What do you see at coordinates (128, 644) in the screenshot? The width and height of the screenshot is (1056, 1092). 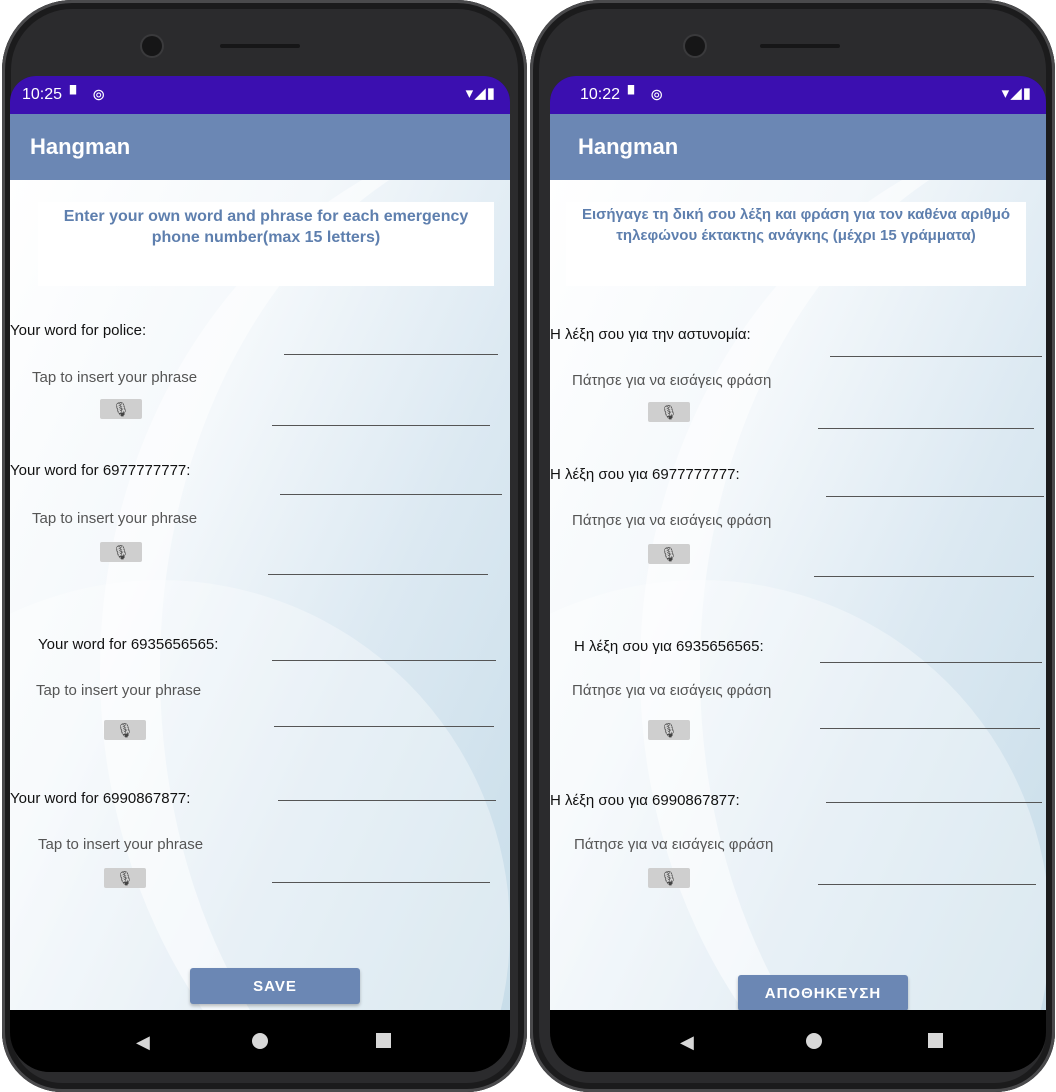 I see `word-label-number-2: Your word for 6935656565:` at bounding box center [128, 644].